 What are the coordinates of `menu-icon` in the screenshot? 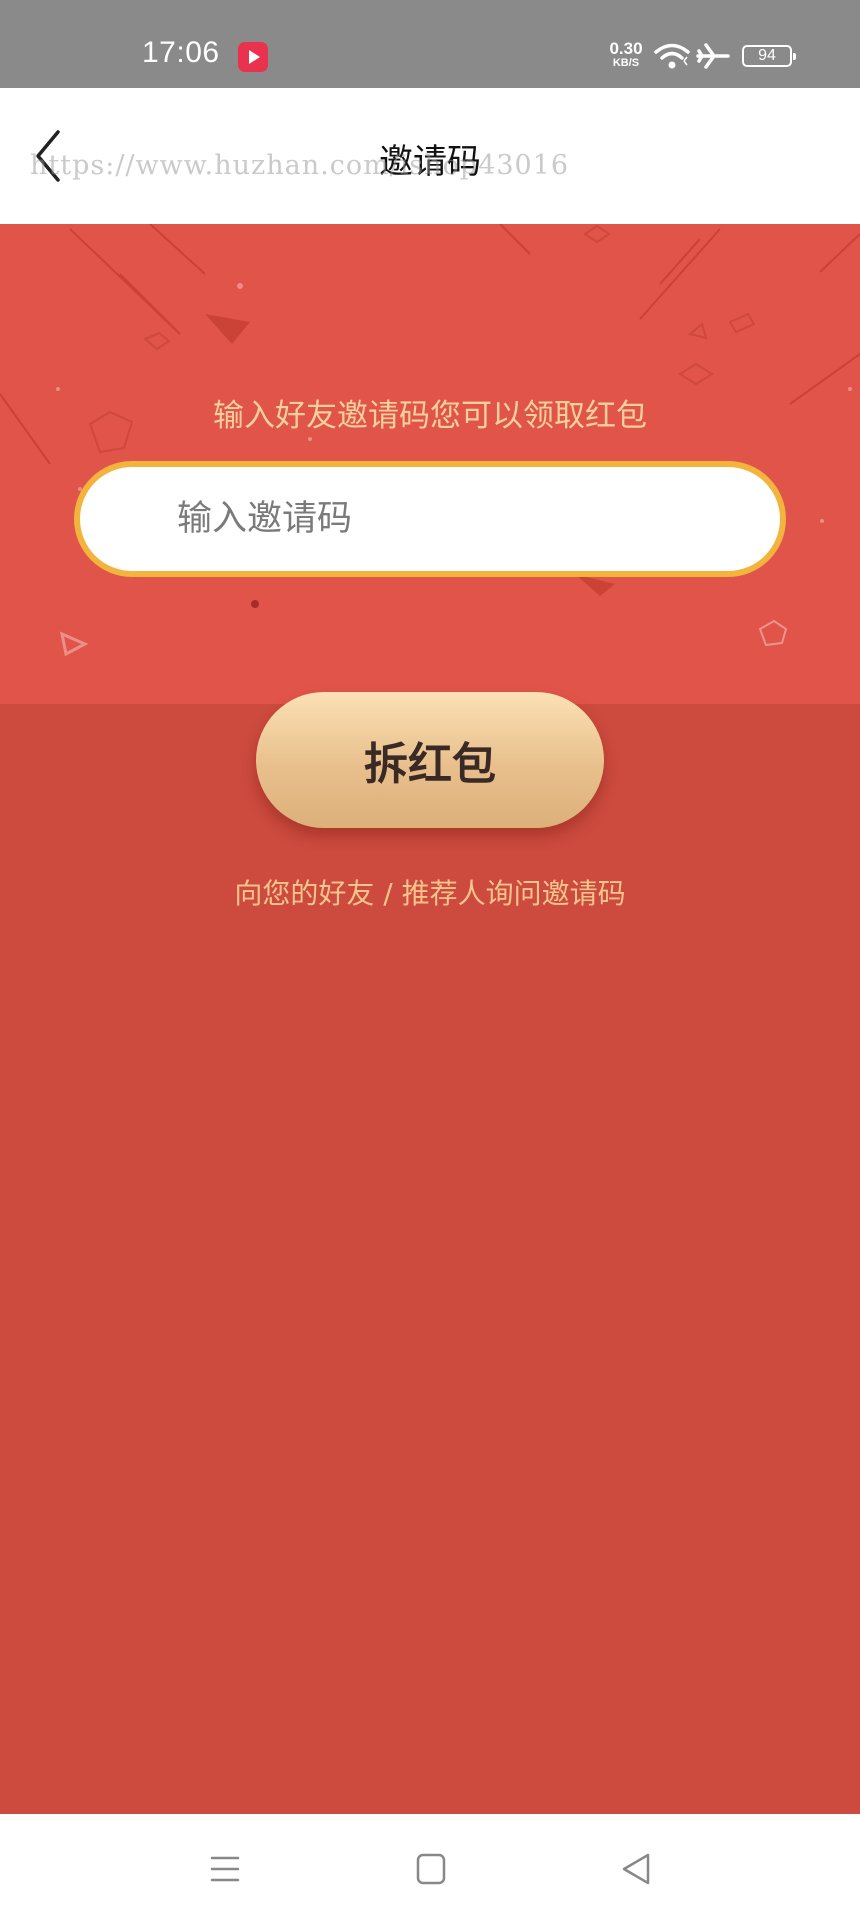 It's located at (225, 1869).